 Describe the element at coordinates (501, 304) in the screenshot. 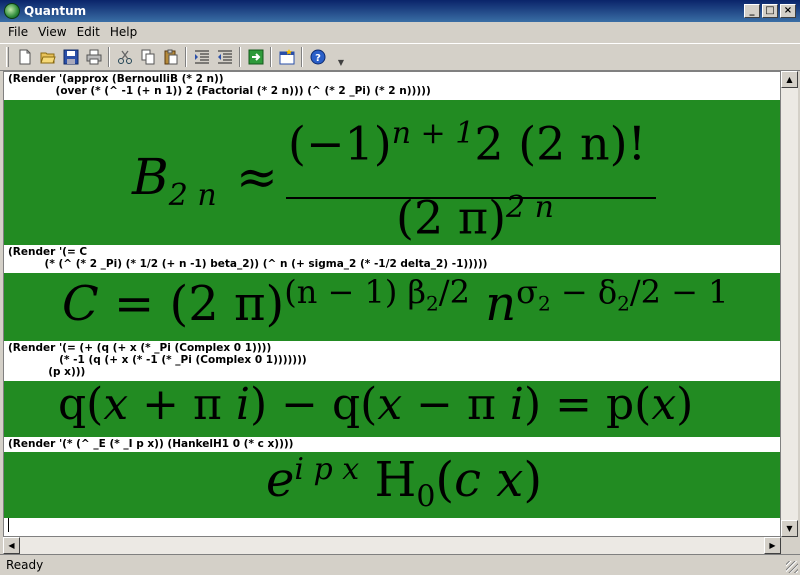

I see `math-symbol: n` at that location.